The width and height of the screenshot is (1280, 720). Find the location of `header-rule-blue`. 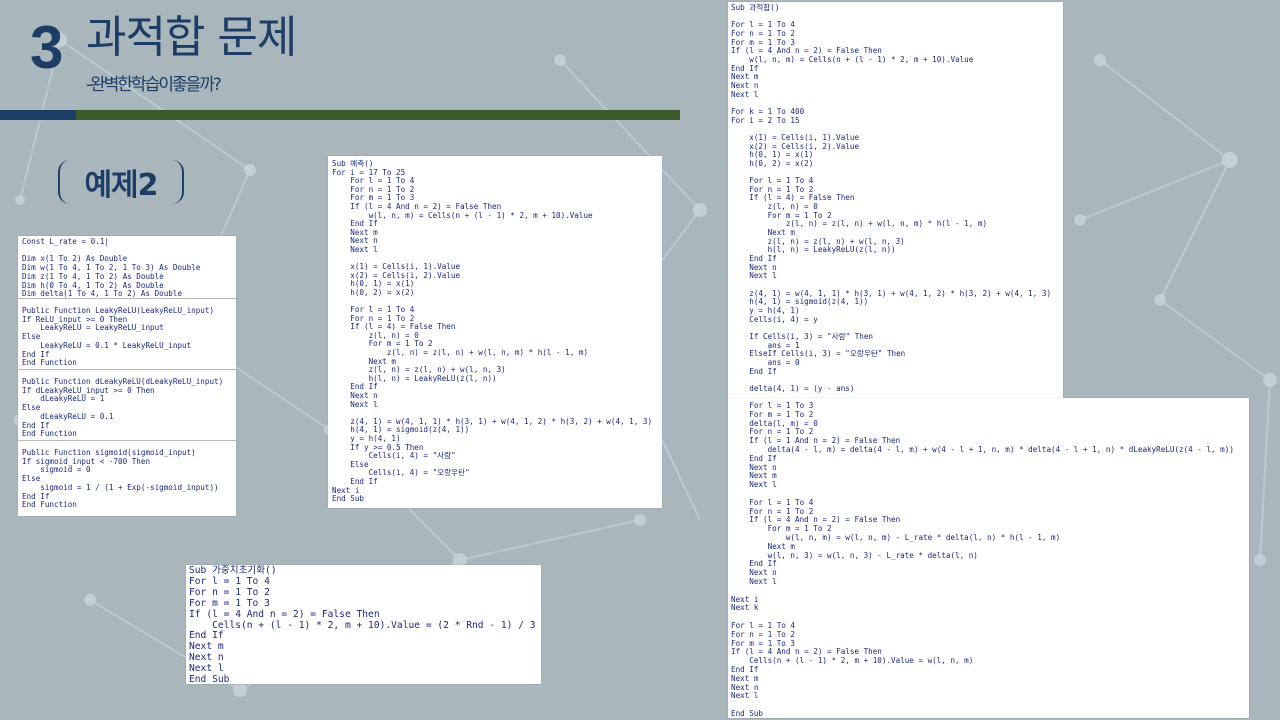

header-rule-blue is located at coordinates (38, 115).